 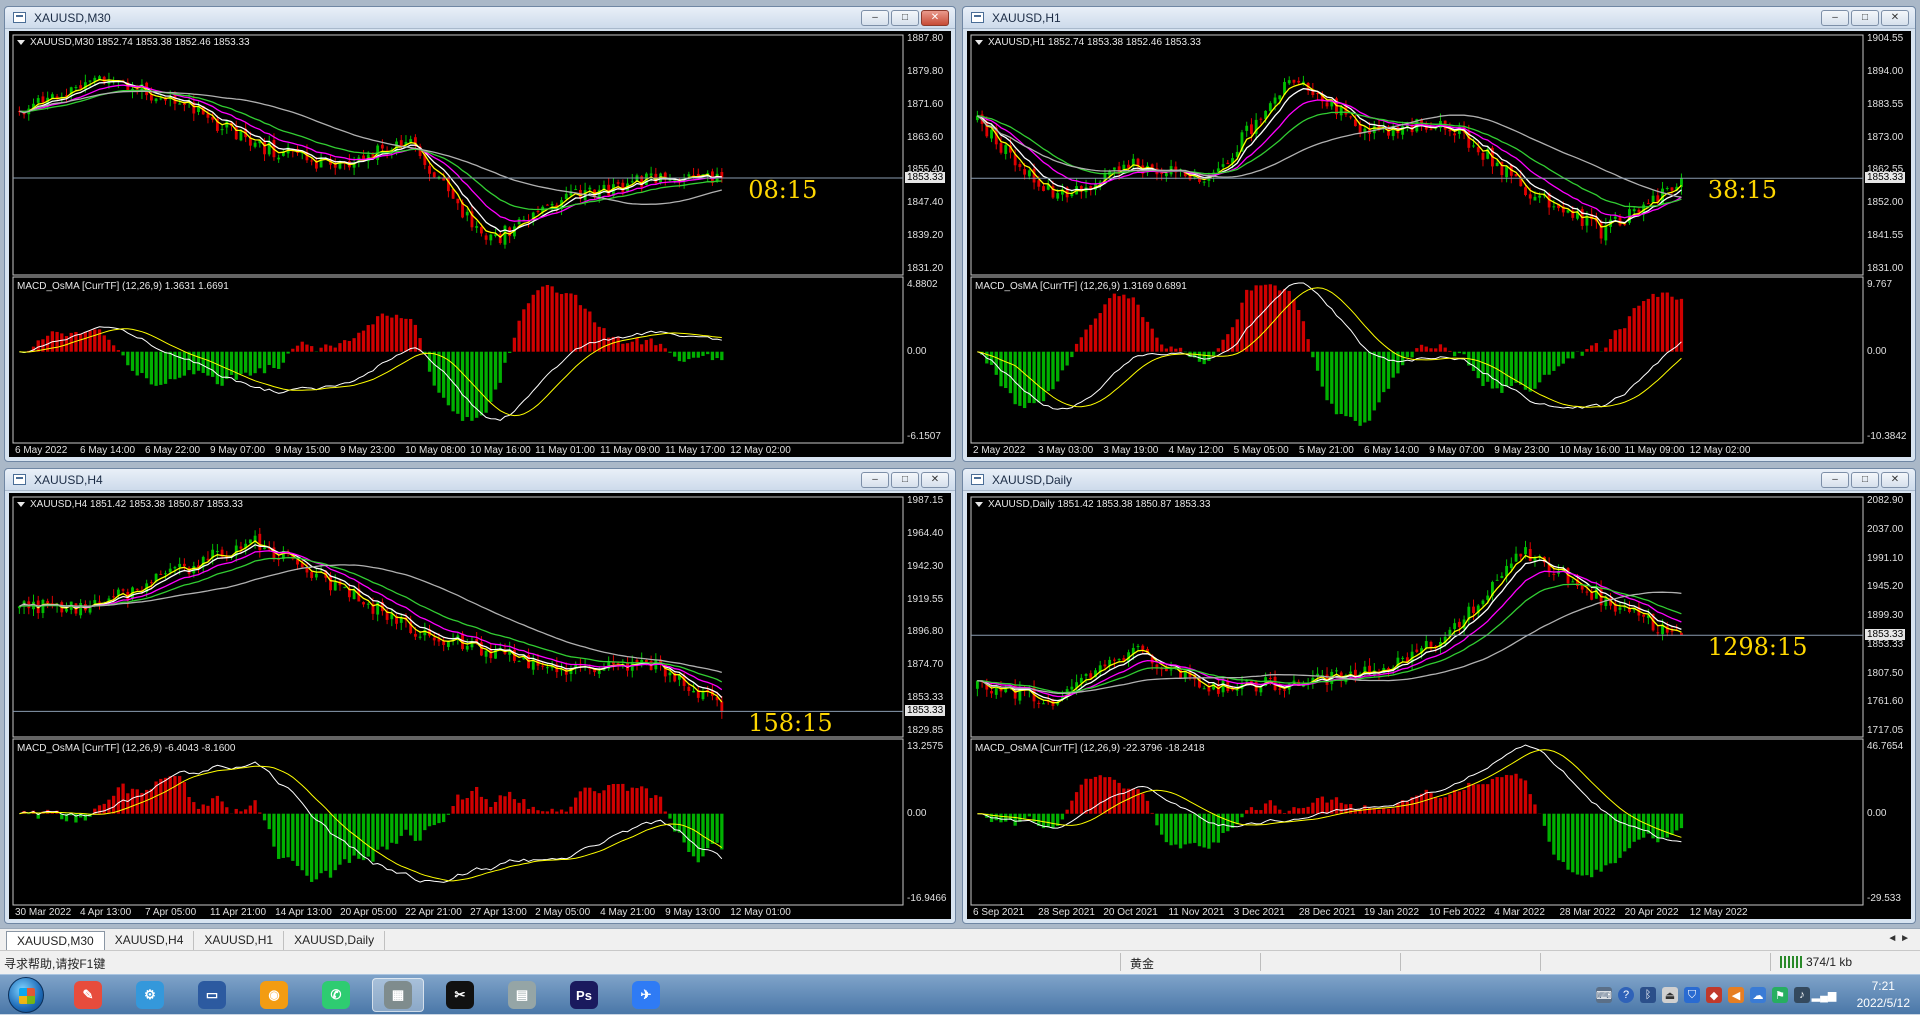 What do you see at coordinates (1439, 480) in the screenshot?
I see `window-titlebar: XAUUSD,Daily‒□✕` at bounding box center [1439, 480].